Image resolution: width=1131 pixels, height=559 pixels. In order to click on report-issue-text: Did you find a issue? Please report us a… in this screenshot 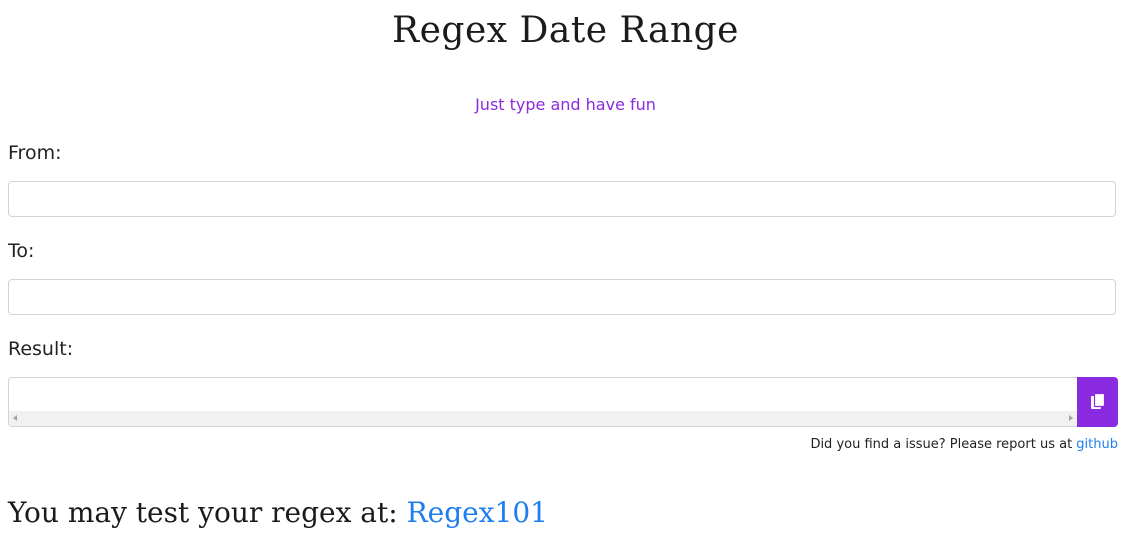, I will do `click(964, 444)`.